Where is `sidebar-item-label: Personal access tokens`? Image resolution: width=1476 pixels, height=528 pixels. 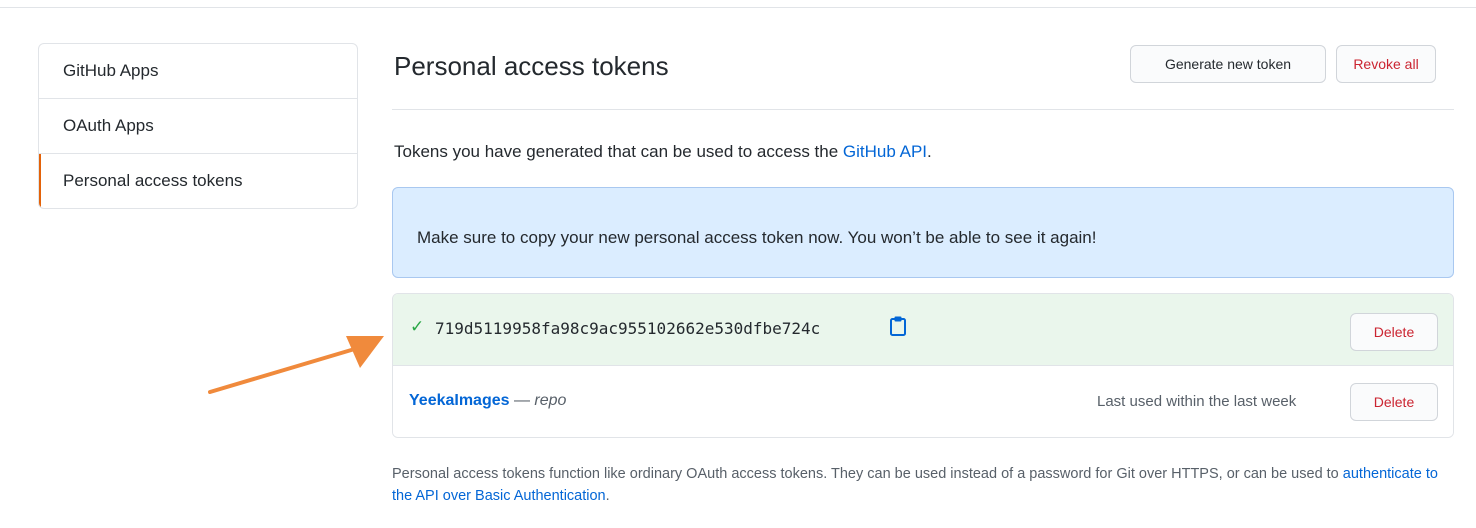 sidebar-item-label: Personal access tokens is located at coordinates (153, 180).